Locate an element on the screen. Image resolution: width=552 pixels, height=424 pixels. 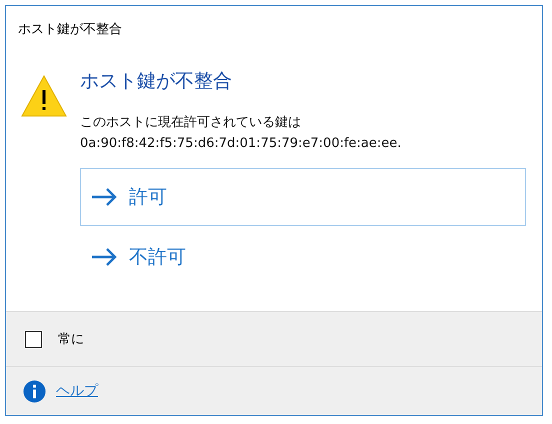
message-text: このホストに現在許可されている鍵は is located at coordinates (191, 123).